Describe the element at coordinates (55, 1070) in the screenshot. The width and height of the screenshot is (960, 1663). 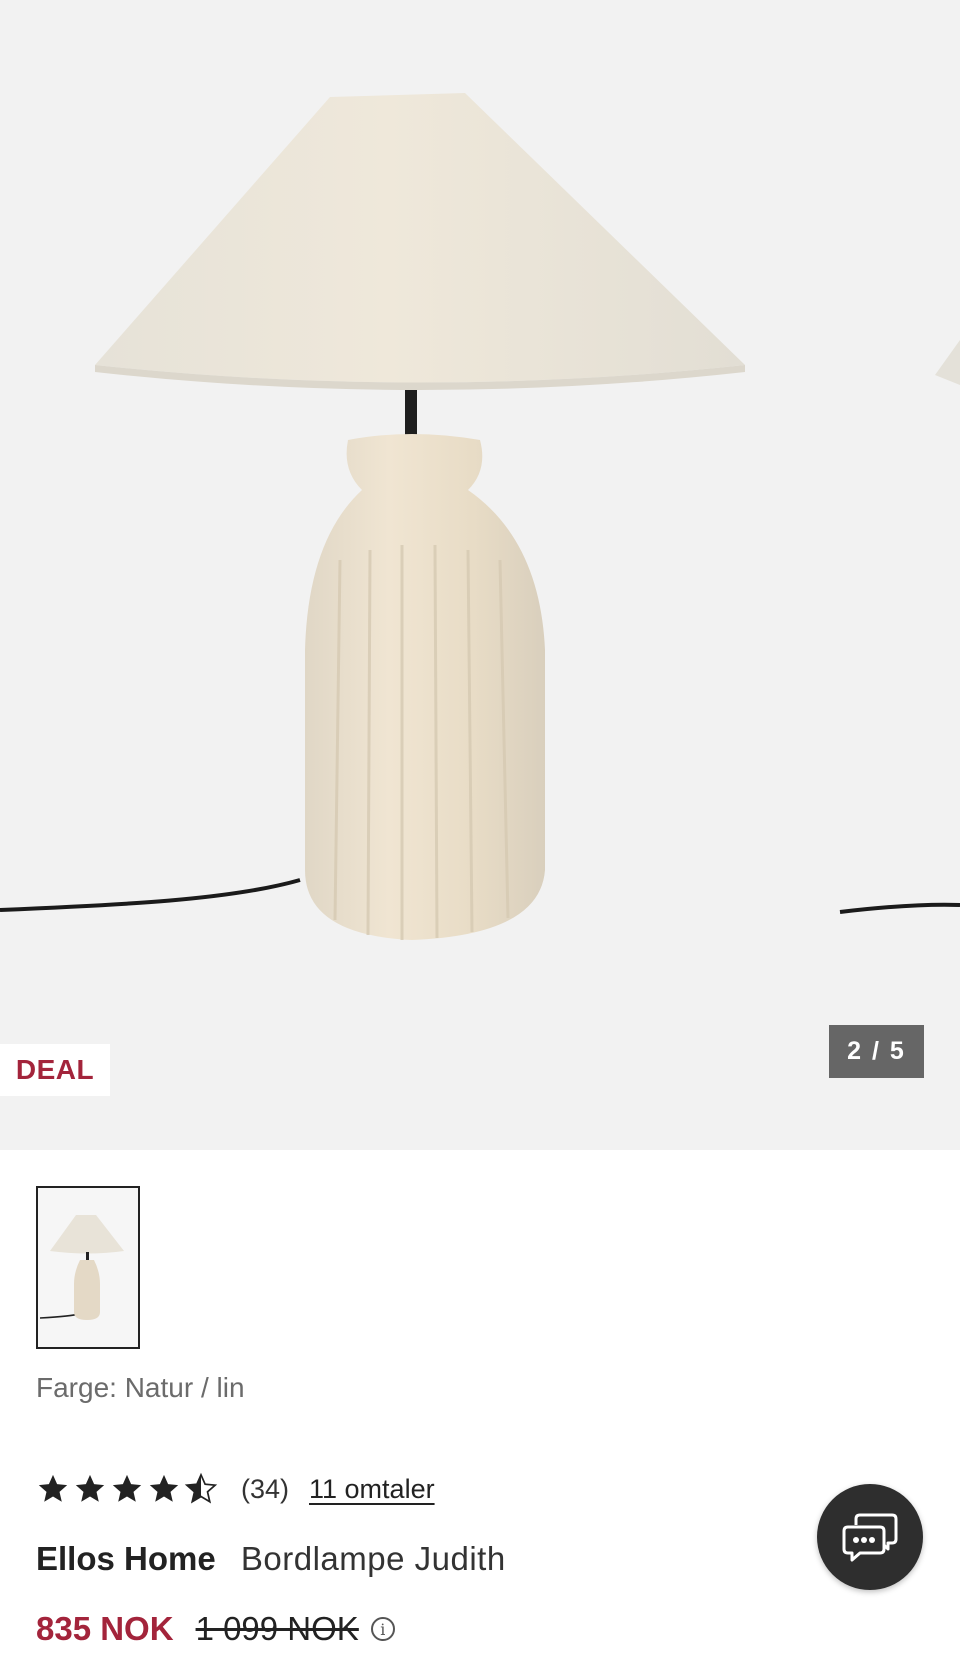
I see `deal-badge: DEAL` at that location.